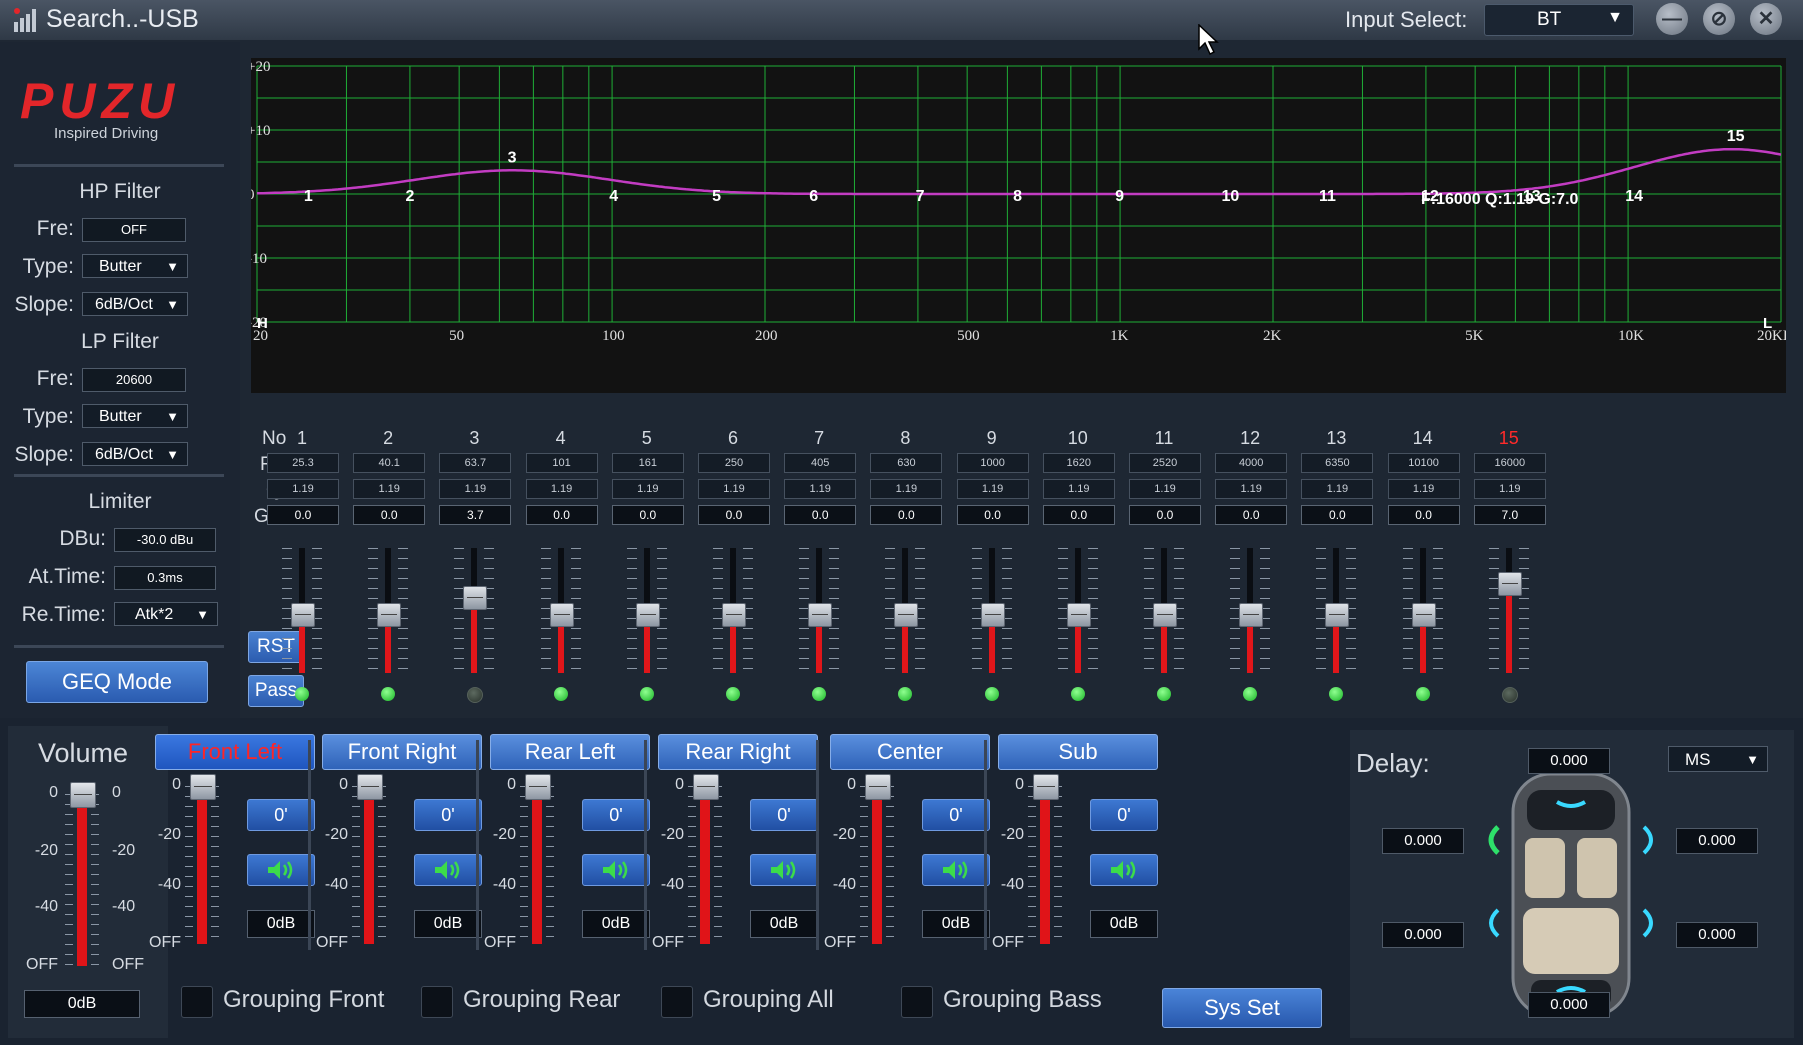 This screenshot has height=1045, width=1803. Describe the element at coordinates (716, 196) in the screenshot. I see `band-marker-5: 5` at that location.